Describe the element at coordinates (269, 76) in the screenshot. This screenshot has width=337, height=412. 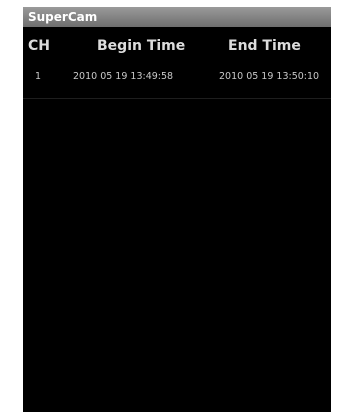
I see `row-end-time: 2010 05 19 13:50:10` at that location.